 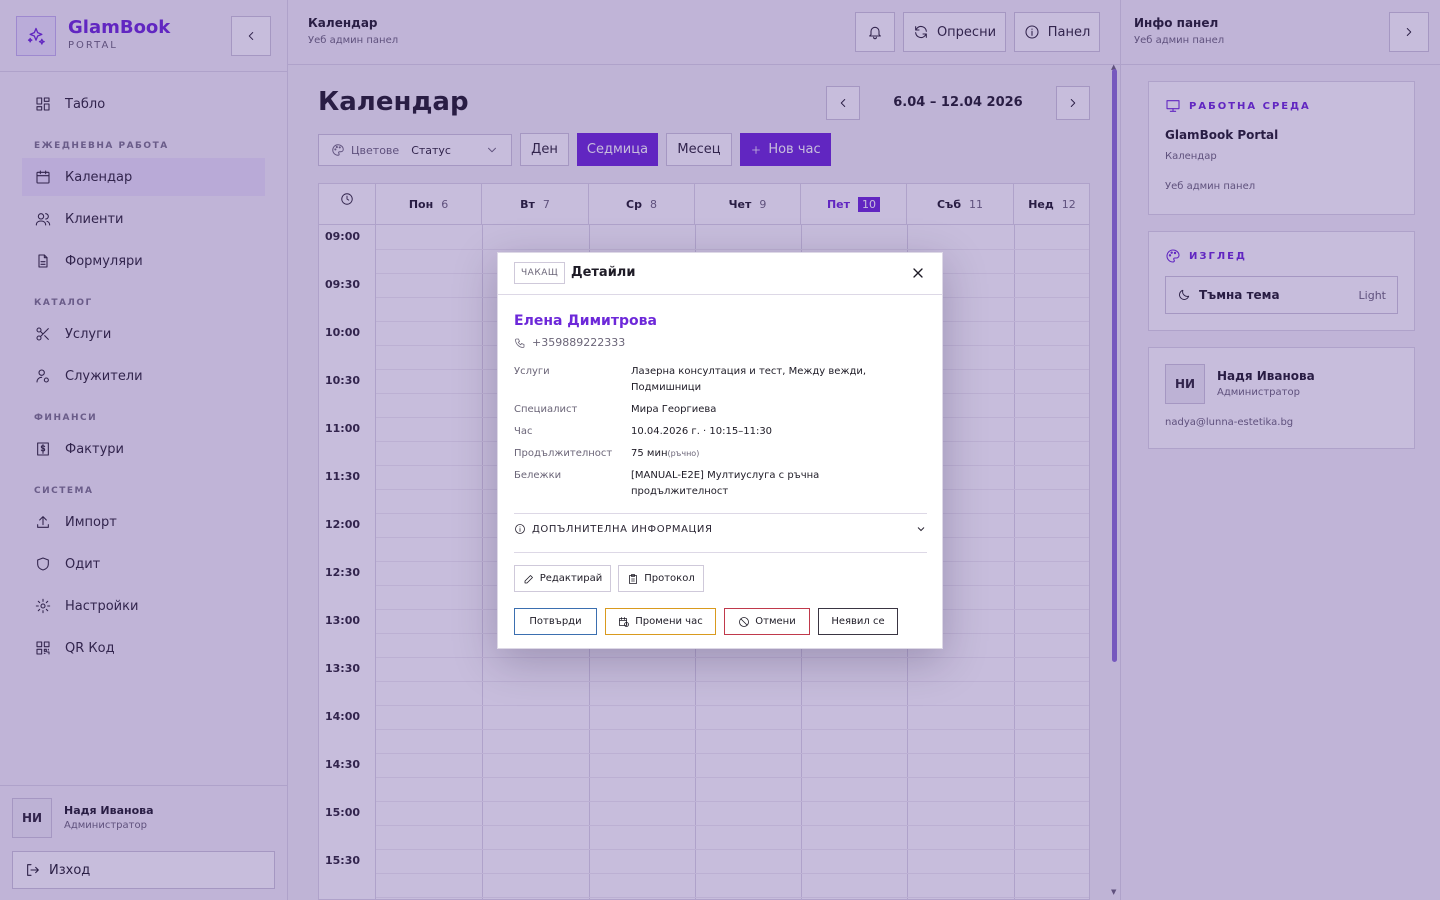 What do you see at coordinates (603, 272) in the screenshot?
I see `modal-title: Детайли` at bounding box center [603, 272].